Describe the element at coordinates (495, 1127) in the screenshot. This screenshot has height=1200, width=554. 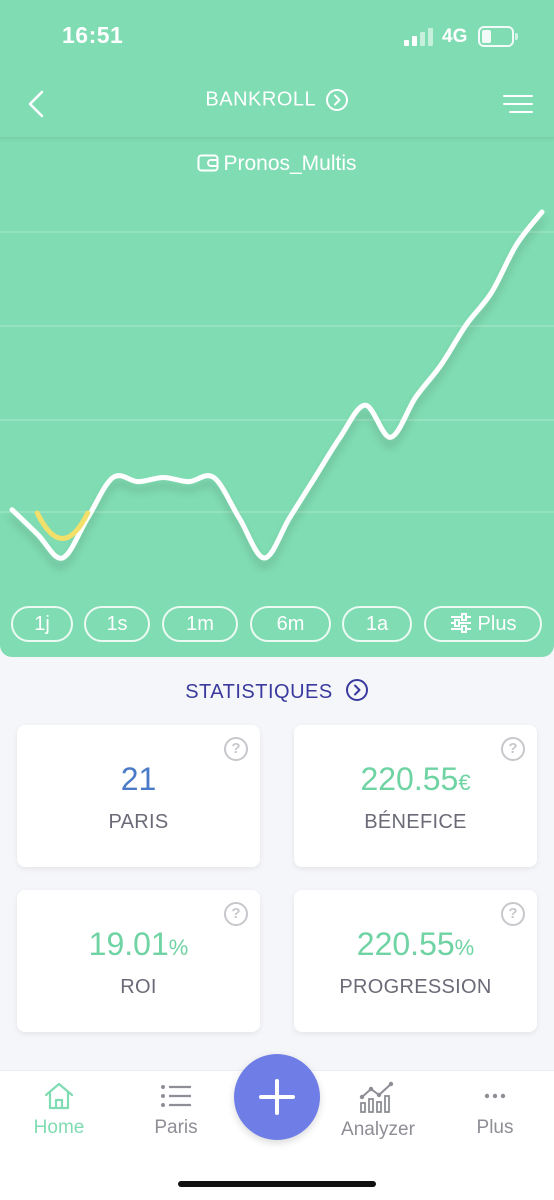
I see `tab-label: Plus` at that location.